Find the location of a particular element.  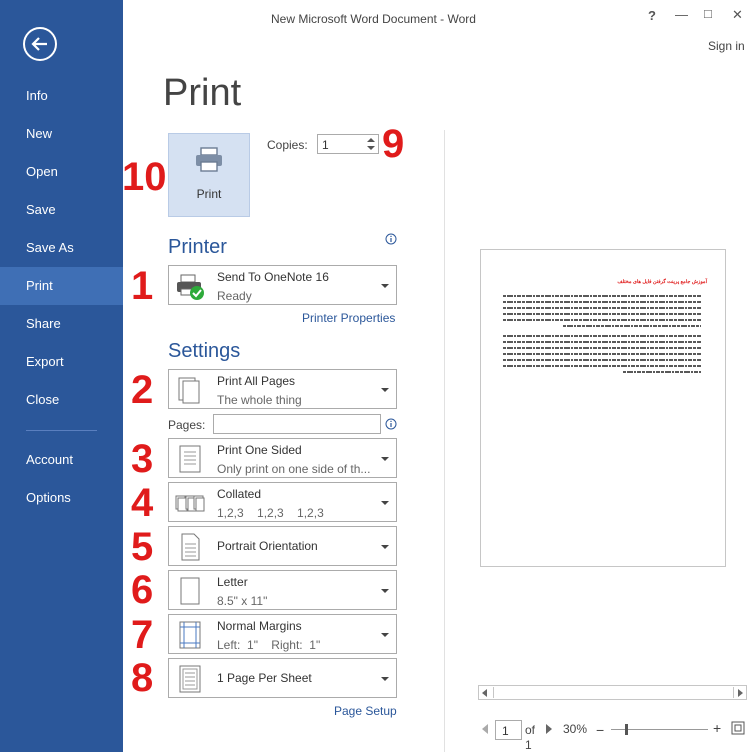

close-button: ✕ is located at coordinates (737, 15).